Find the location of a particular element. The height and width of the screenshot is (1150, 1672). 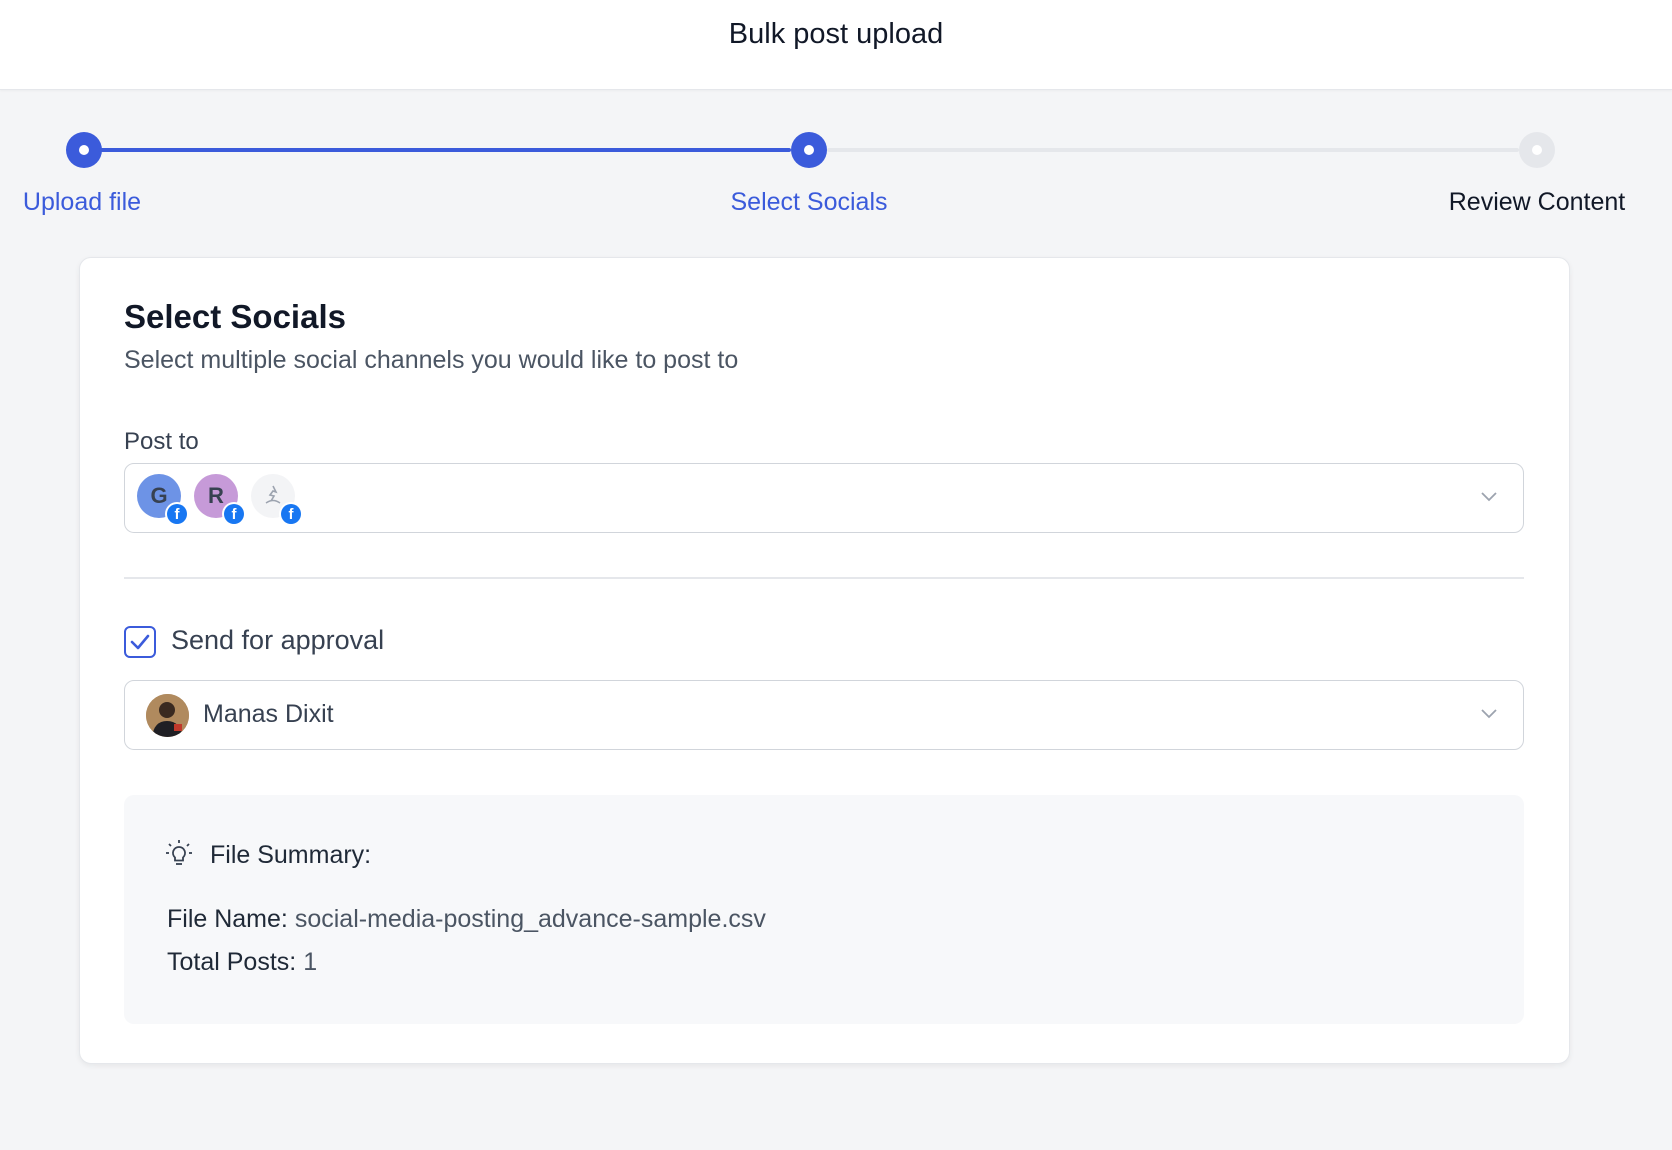

approver-name: Manas Dixit is located at coordinates (268, 714).